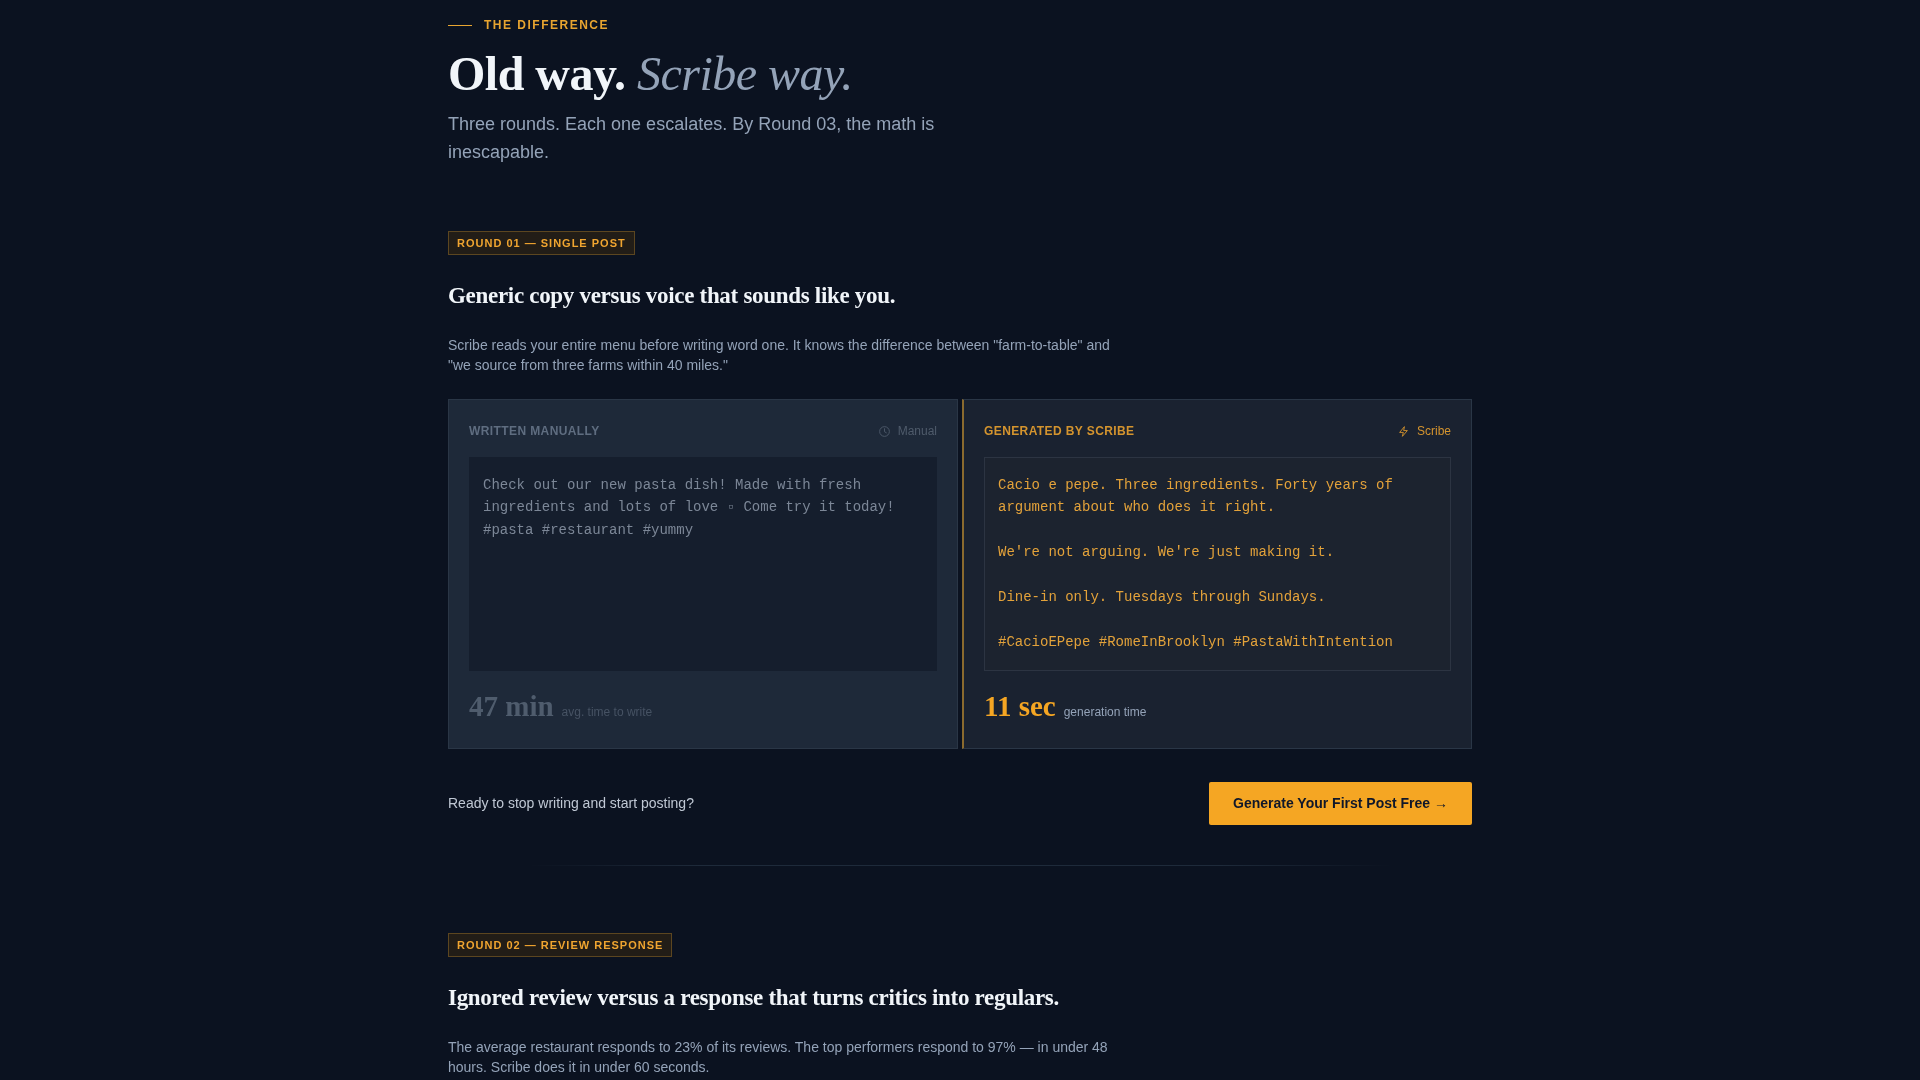 Image resolution: width=1920 pixels, height=1080 pixels. I want to click on stat-label: generation time, so click(1105, 712).